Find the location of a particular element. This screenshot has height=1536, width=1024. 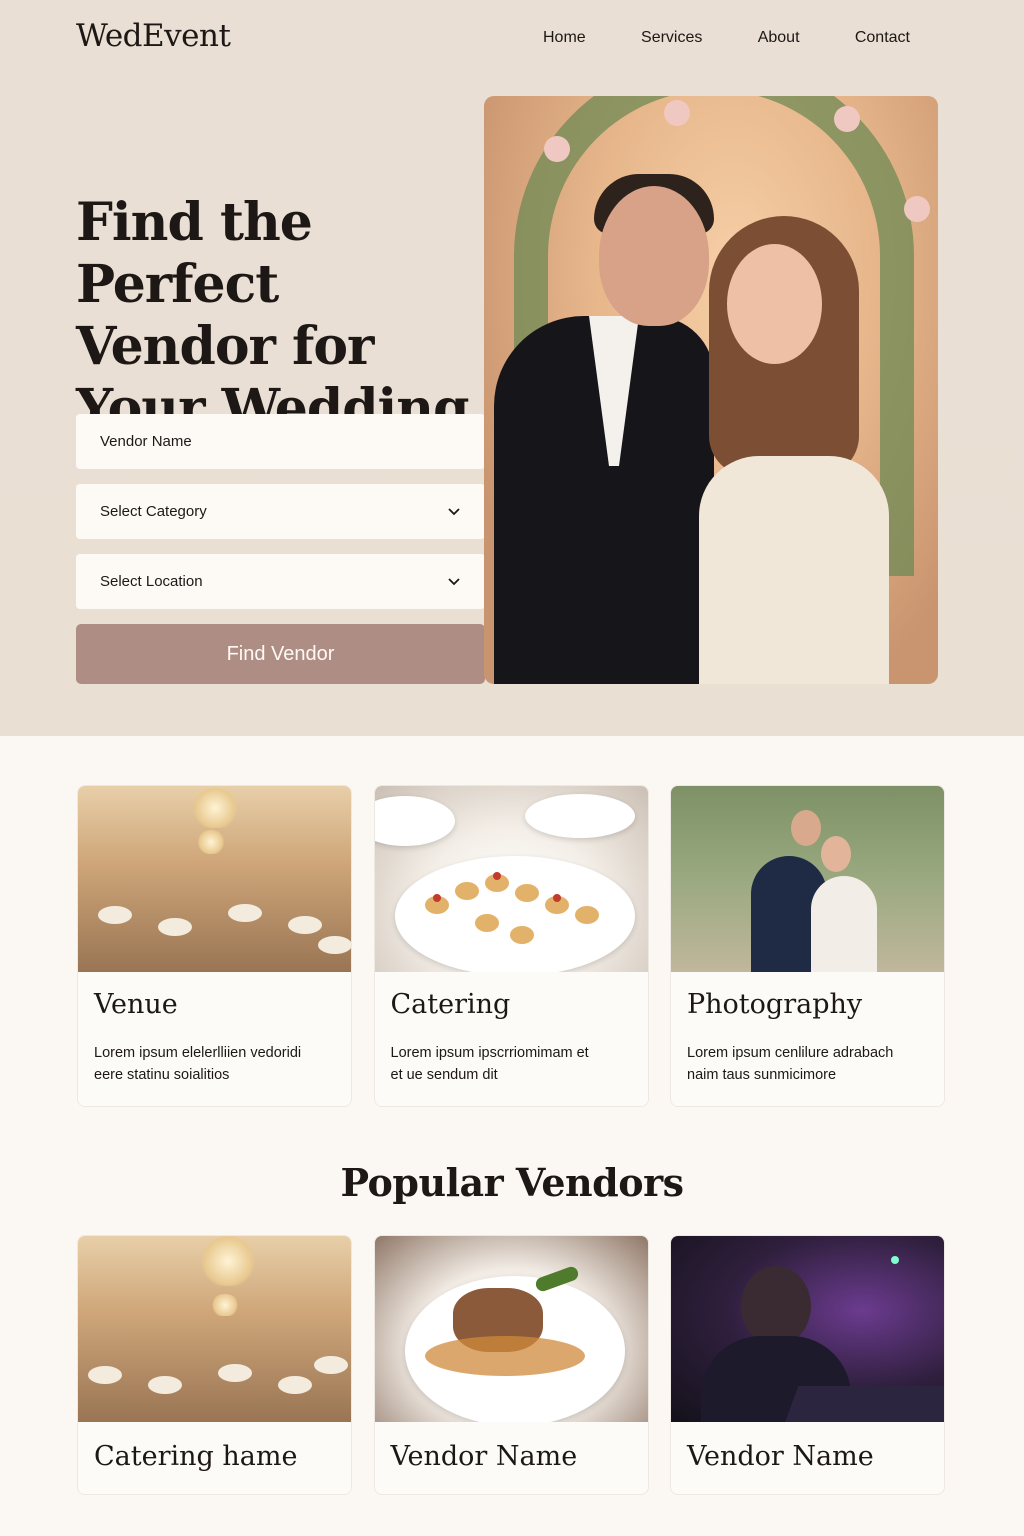

popular-vendor-cards: Catering hame Vendor Name Vendor Name is located at coordinates (511, 1365).